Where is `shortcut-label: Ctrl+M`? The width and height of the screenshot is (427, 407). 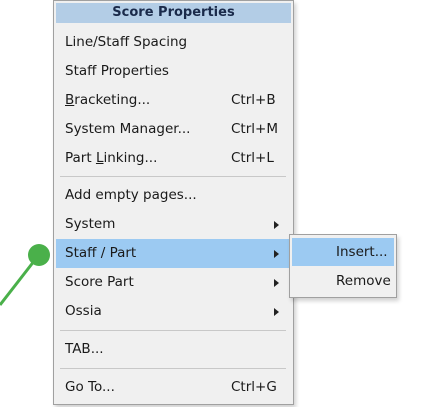
shortcut-label: Ctrl+M is located at coordinates (254, 129).